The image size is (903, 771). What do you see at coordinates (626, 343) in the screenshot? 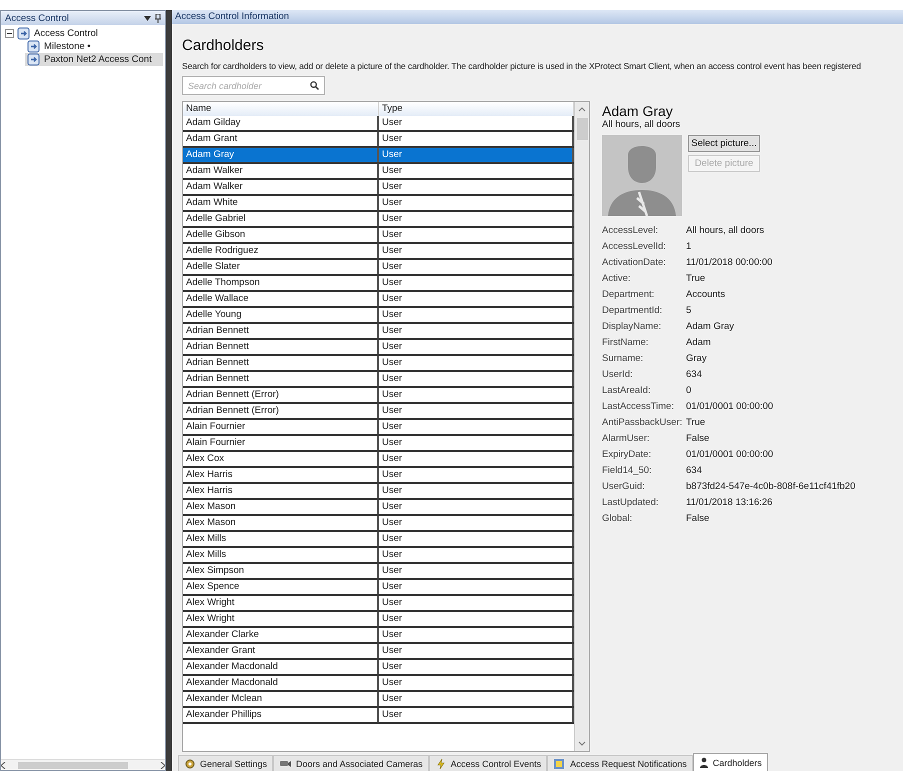
I see `field-label: FirstName:` at bounding box center [626, 343].